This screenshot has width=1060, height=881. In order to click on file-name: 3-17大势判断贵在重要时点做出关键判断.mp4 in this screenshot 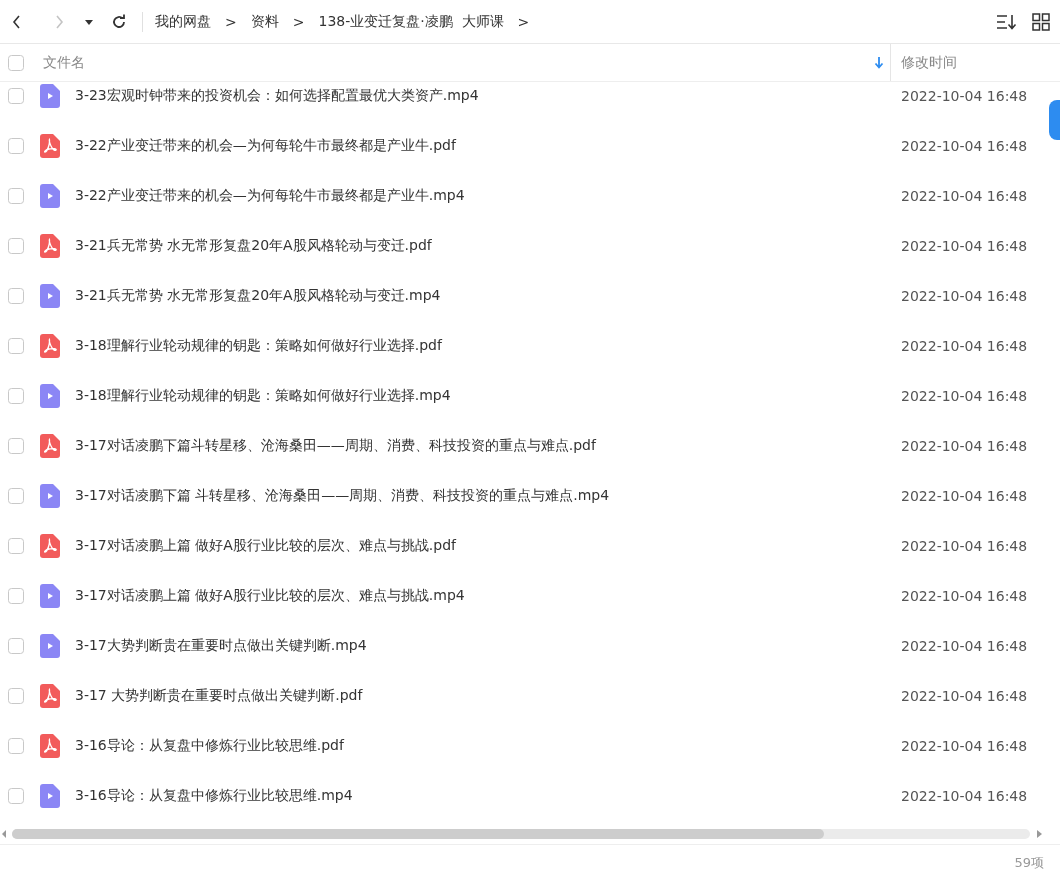, I will do `click(221, 646)`.